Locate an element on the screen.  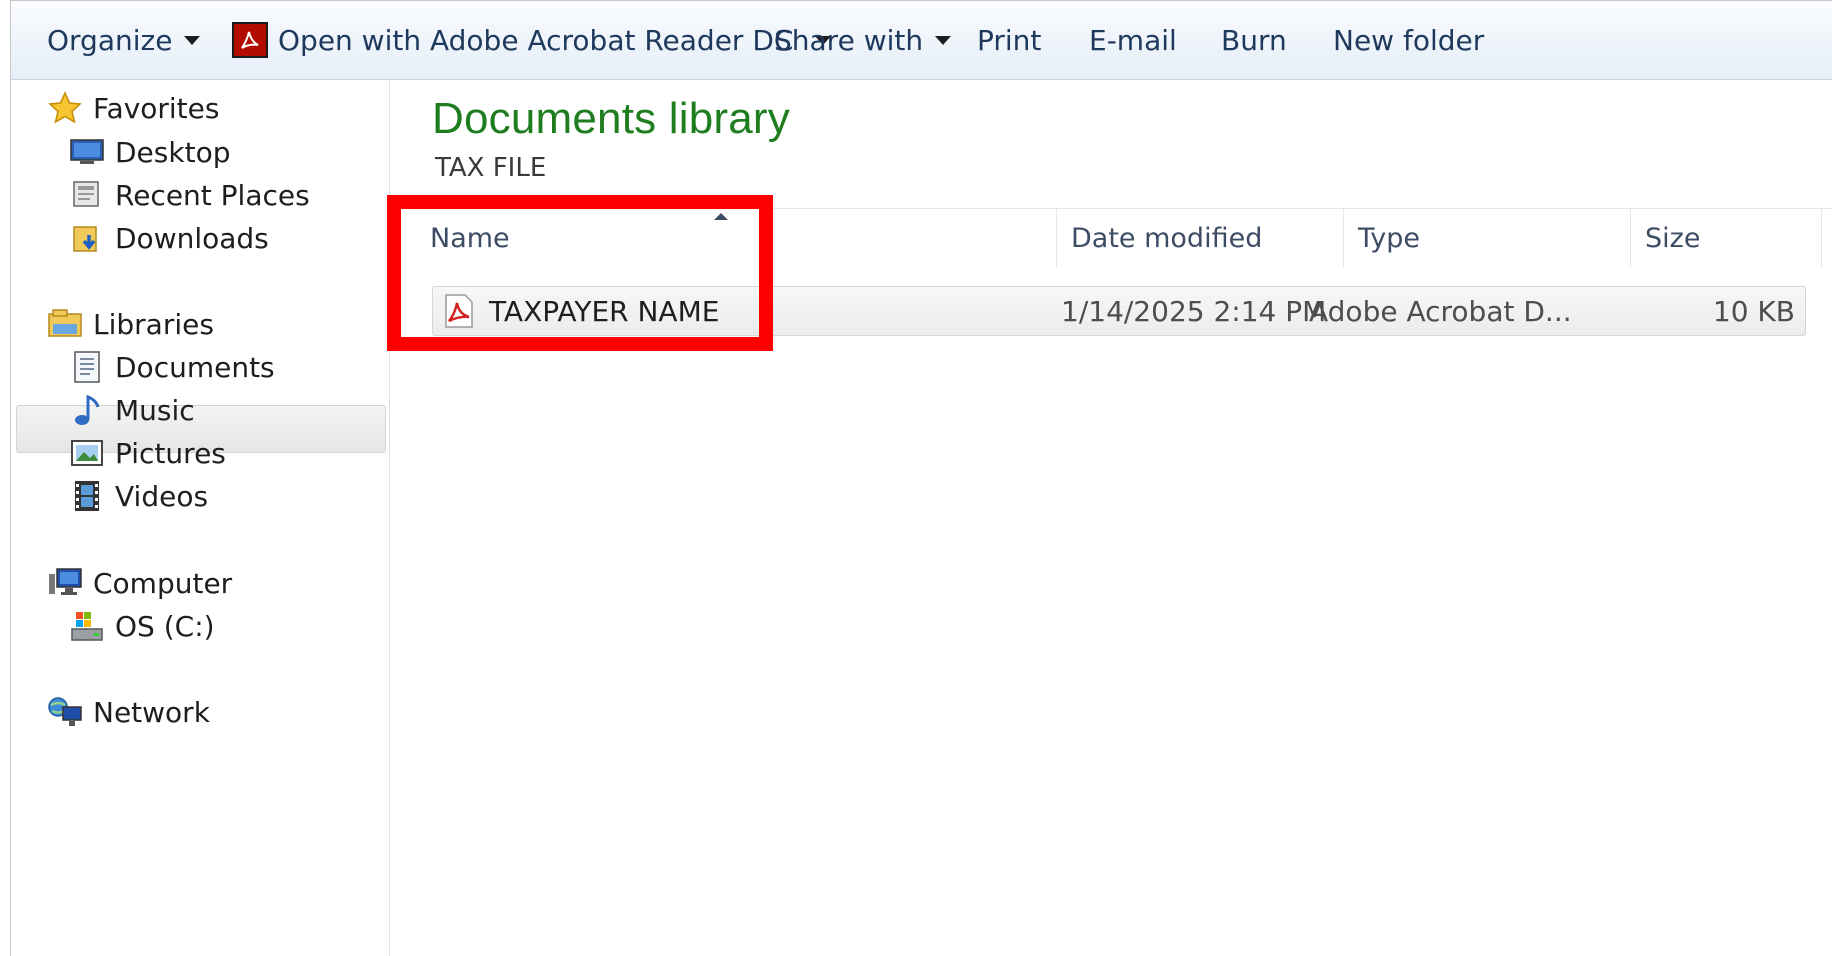
file-date-modified: 1/14/2025 2:14 PM is located at coordinates (1194, 311).